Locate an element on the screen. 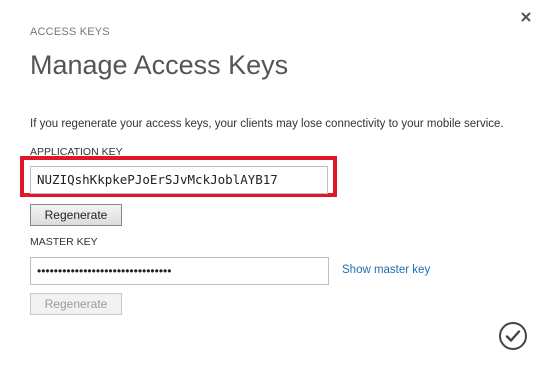  close-button is located at coordinates (526, 17).